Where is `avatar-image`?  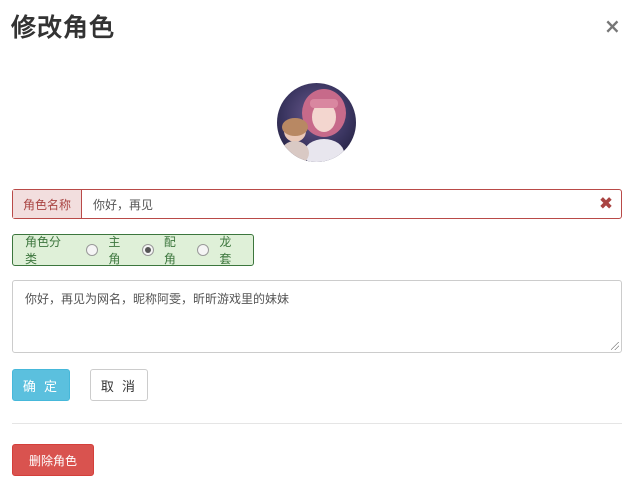
avatar-image is located at coordinates (316, 122).